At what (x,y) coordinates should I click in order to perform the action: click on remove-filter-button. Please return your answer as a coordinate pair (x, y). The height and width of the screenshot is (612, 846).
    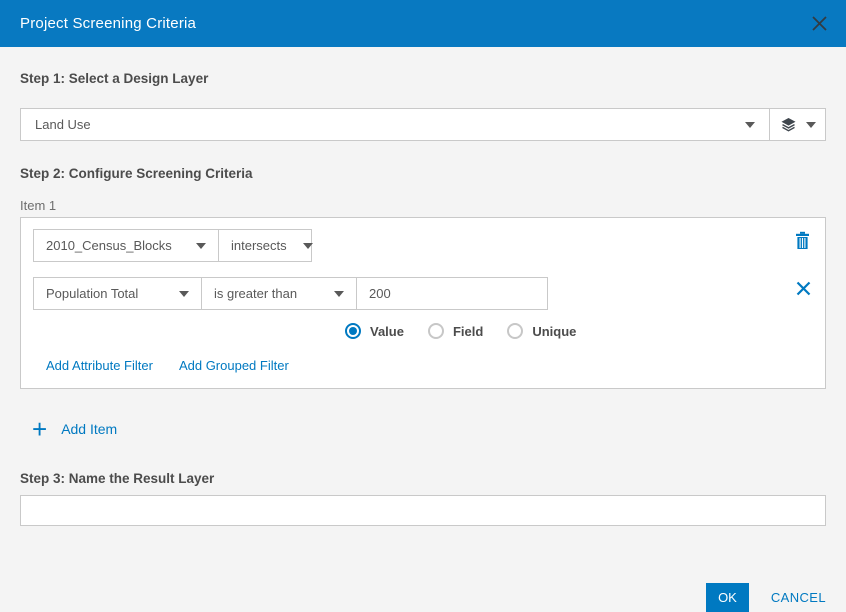
    Looking at the image, I should click on (803, 288).